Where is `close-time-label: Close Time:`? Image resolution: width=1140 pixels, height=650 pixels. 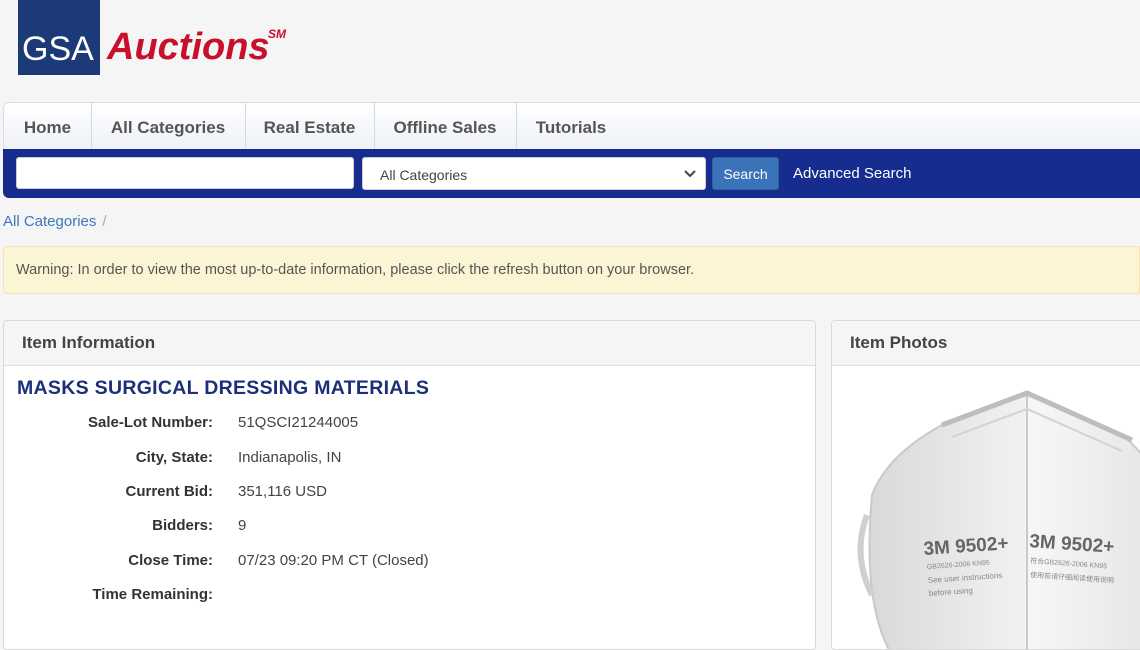
close-time-label: Close Time: is located at coordinates (170, 560).